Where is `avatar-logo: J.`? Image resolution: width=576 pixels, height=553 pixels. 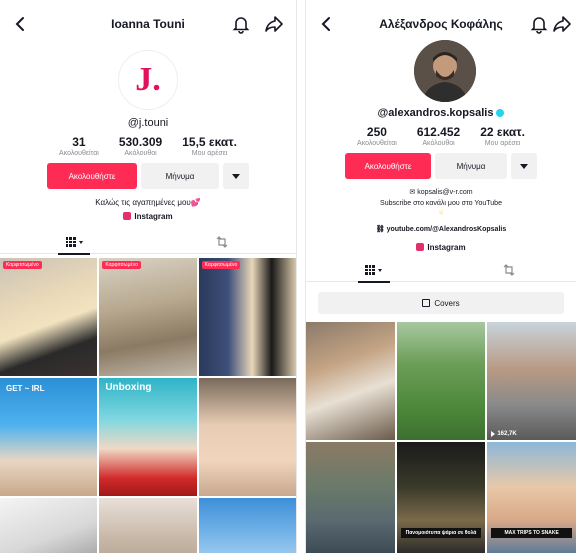 avatar-logo: J. is located at coordinates (148, 79).